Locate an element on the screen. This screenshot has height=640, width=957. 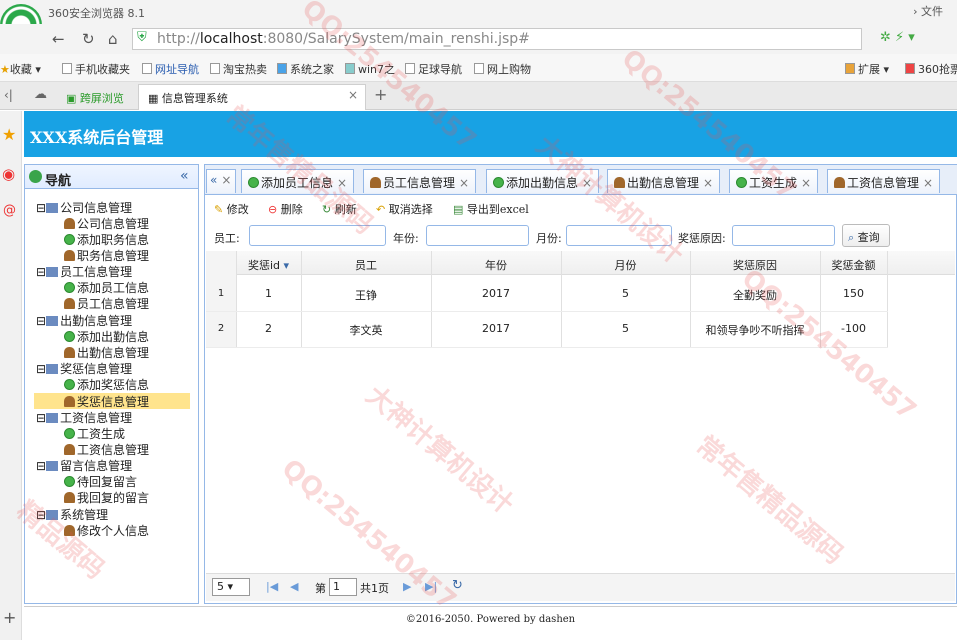
tab-scroll-left-icon: ‹| is located at coordinates (8, 95).